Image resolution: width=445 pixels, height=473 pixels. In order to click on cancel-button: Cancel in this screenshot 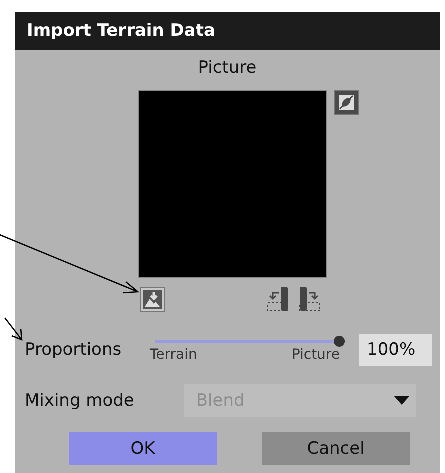, I will do `click(336, 448)`.